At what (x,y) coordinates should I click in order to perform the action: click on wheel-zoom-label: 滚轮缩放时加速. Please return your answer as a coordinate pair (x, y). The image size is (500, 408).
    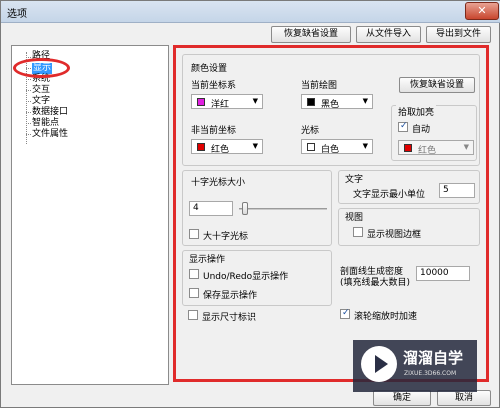
    Looking at the image, I should click on (386, 317).